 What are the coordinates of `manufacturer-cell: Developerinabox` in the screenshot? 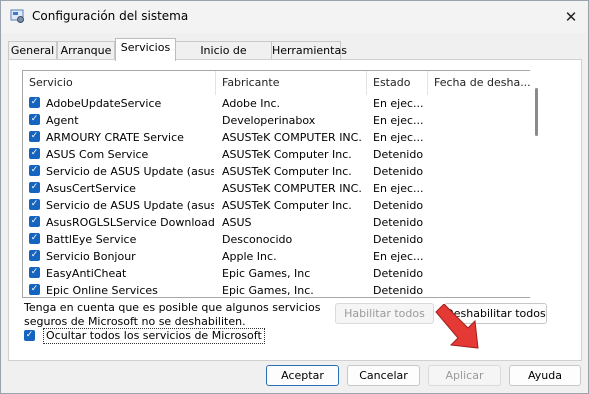 It's located at (269, 120).